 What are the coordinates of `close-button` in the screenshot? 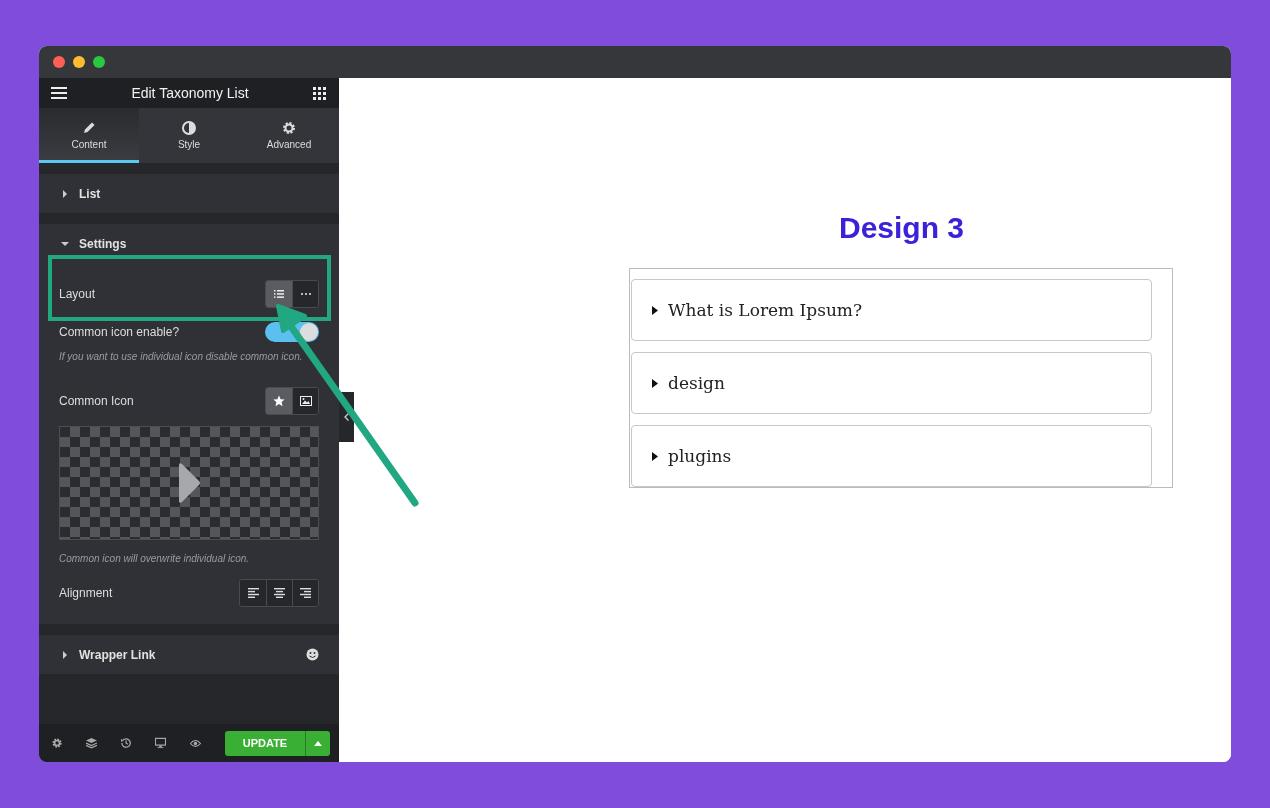 It's located at (59, 62).